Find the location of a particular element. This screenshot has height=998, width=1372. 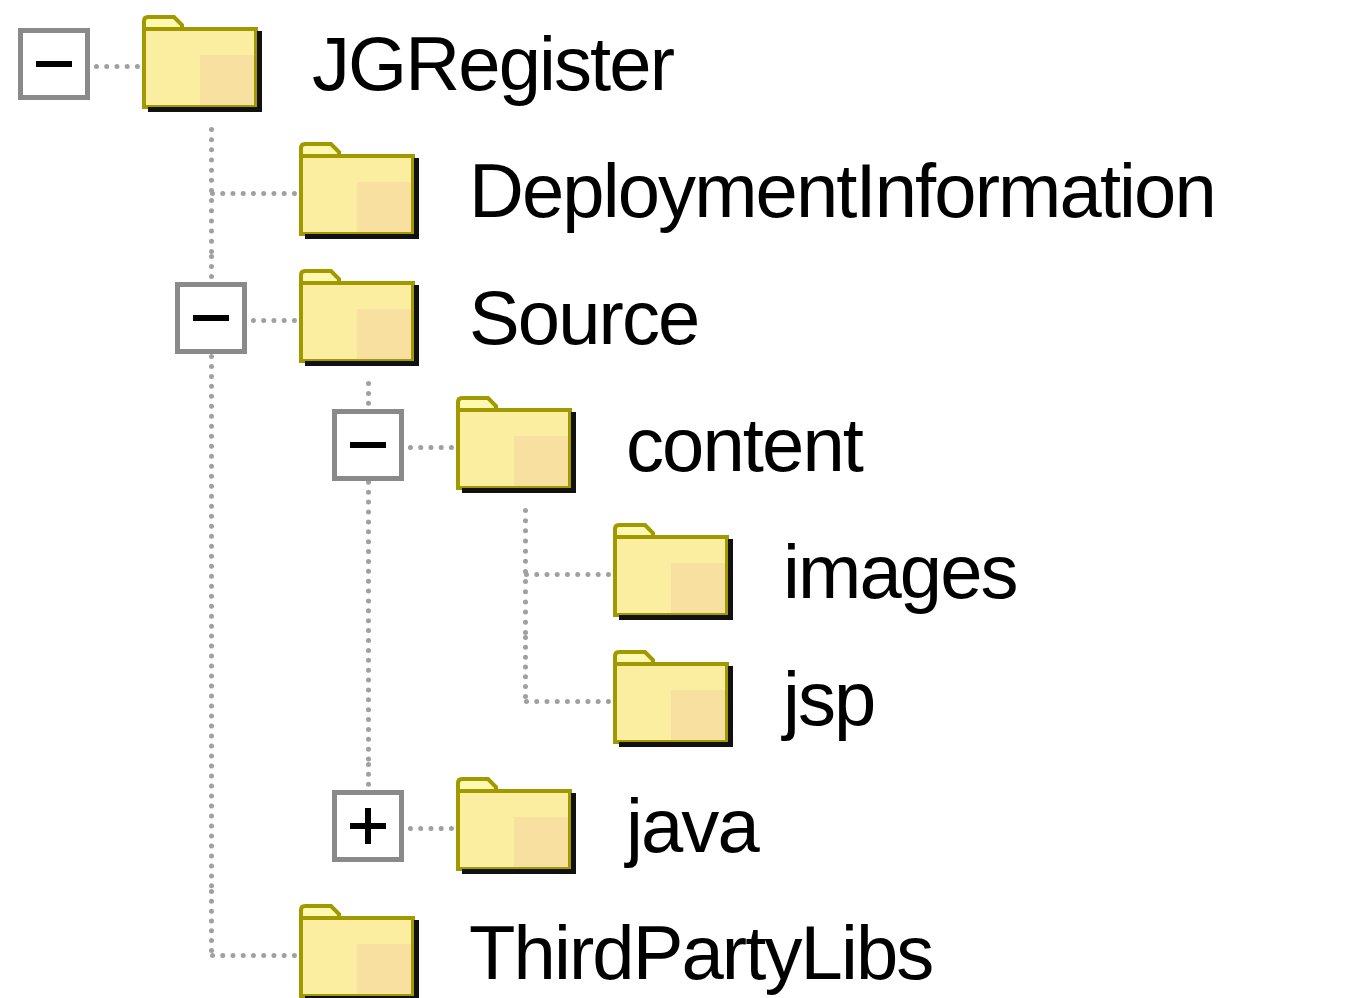

folder-label: Source is located at coordinates (584, 317).